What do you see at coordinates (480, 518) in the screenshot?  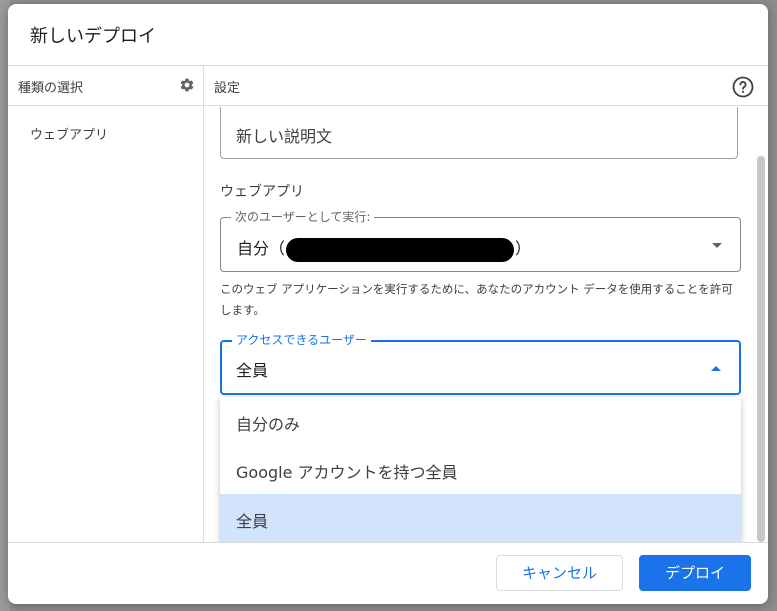 I see `access-option-anyone: 全員` at bounding box center [480, 518].